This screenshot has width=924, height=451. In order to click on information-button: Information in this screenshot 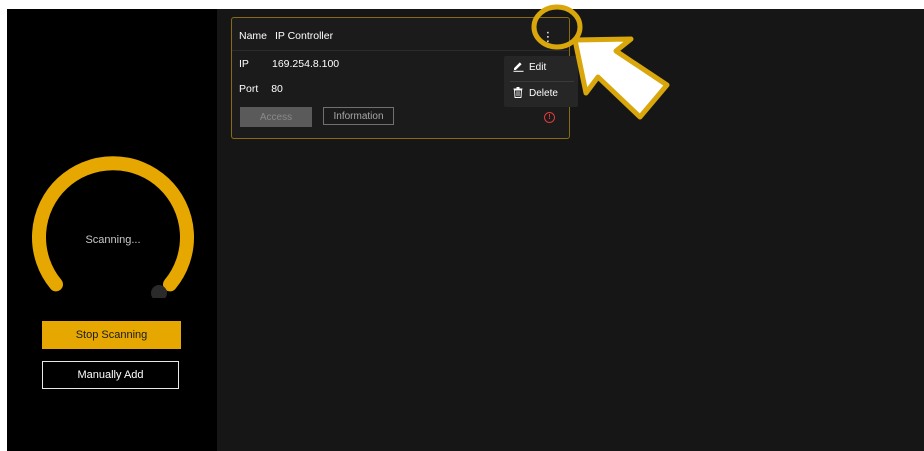, I will do `click(358, 116)`.